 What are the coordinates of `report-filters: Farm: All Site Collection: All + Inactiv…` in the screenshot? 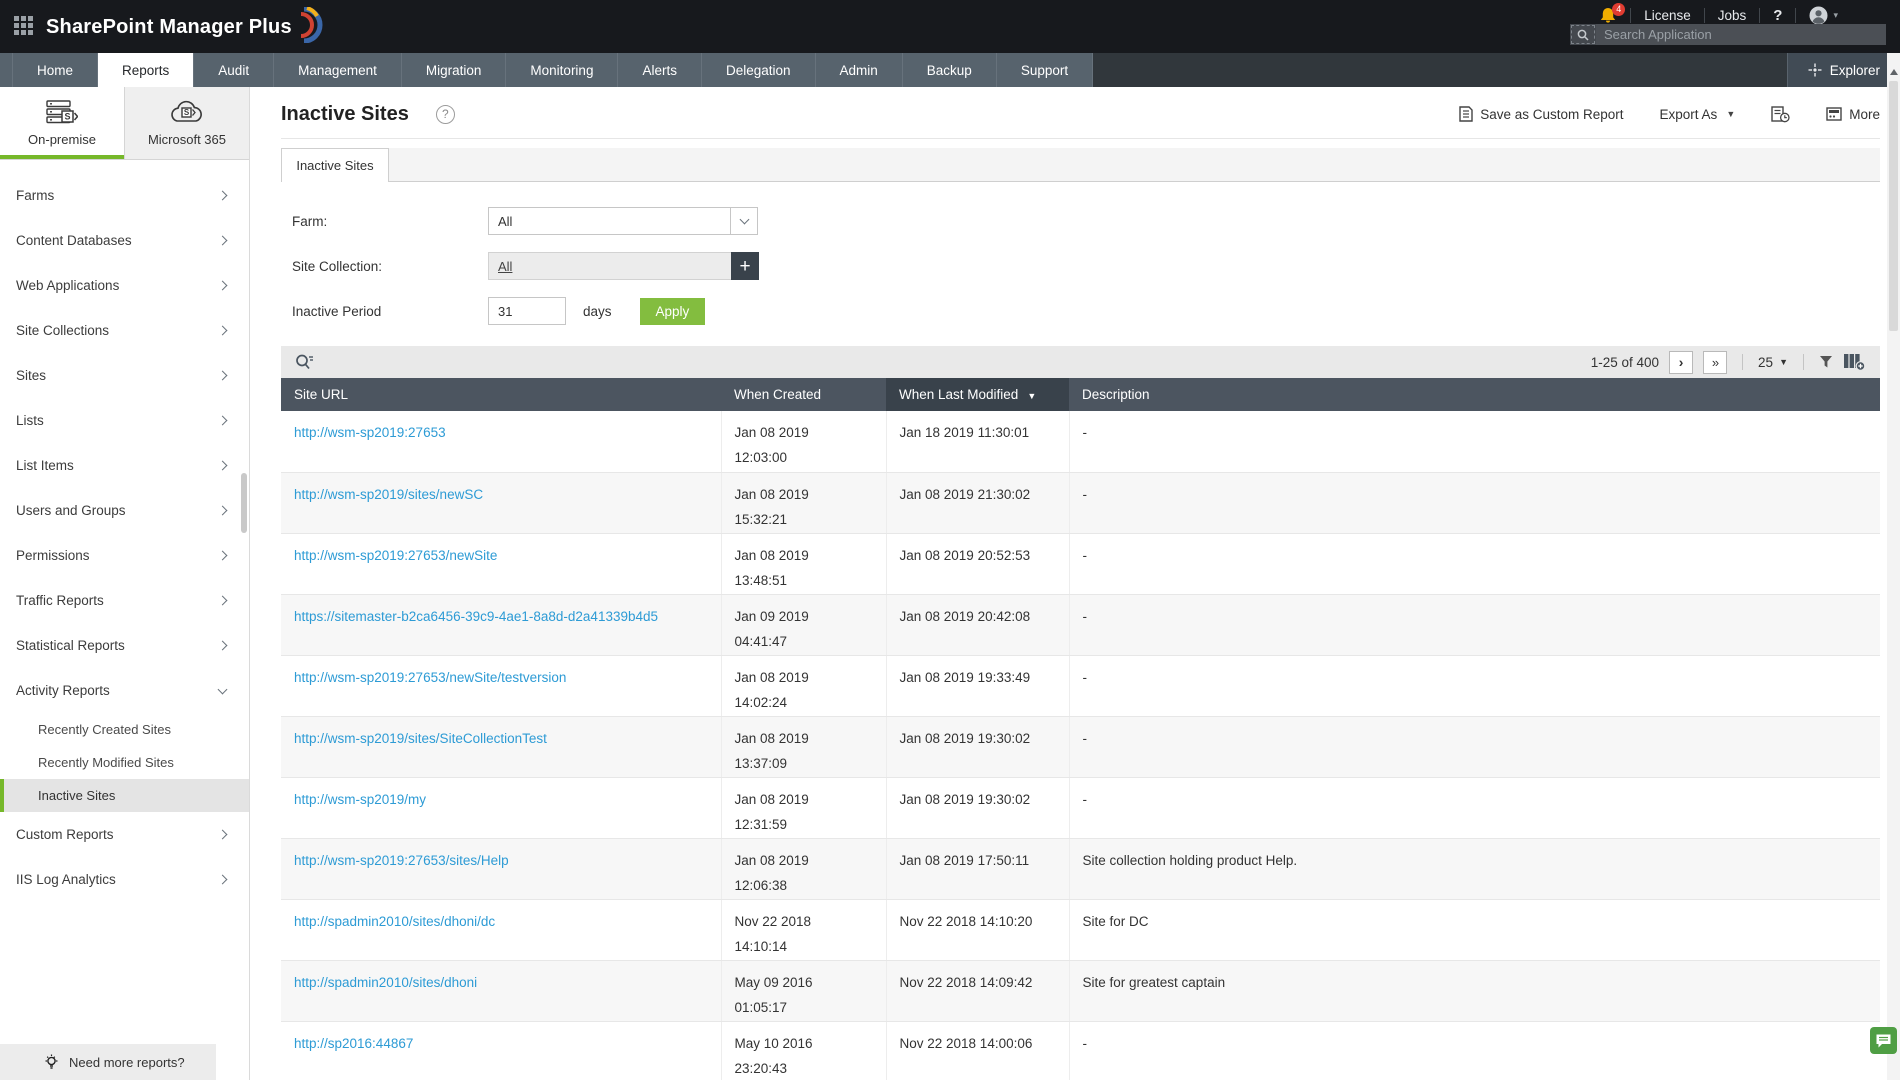 It's located at (1080, 253).